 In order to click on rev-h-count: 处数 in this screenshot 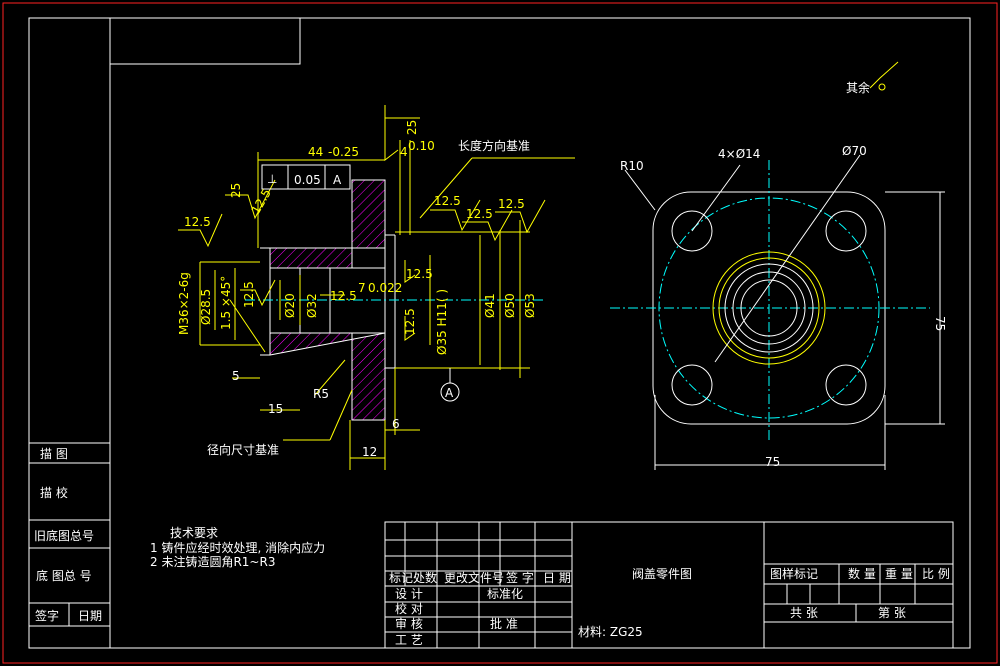, I will do `click(425, 577)`.